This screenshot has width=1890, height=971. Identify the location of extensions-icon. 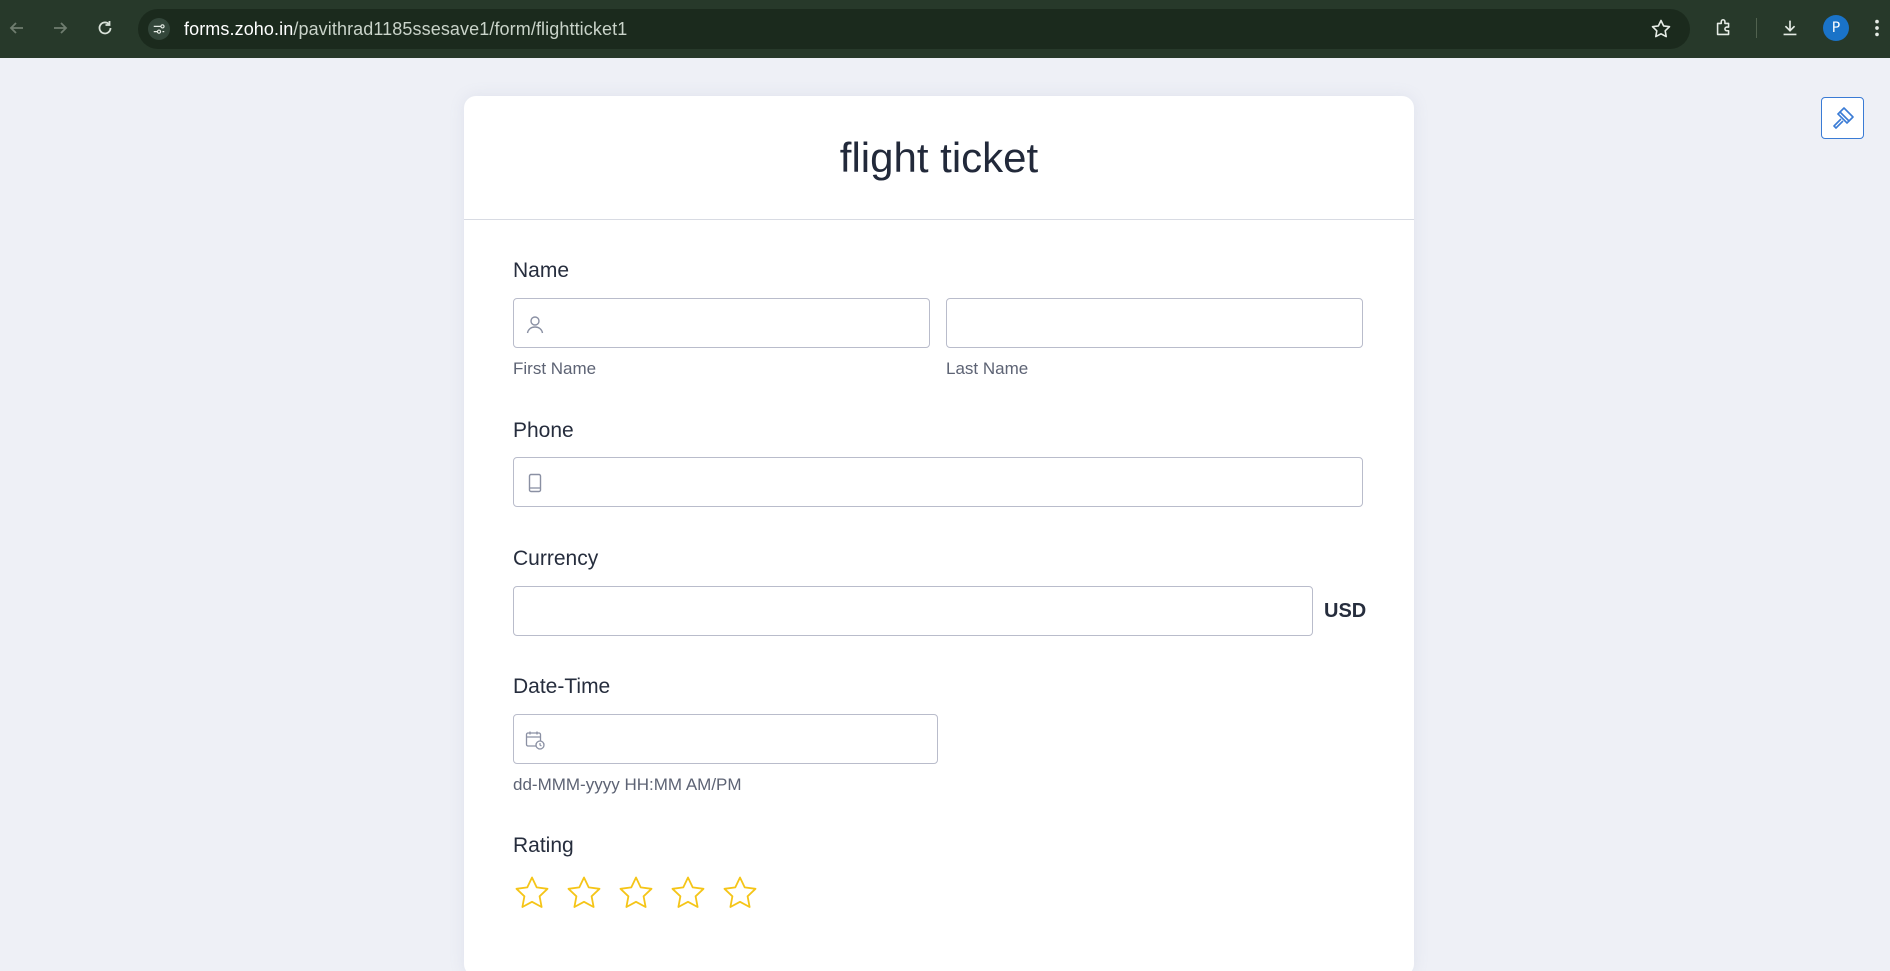
(1724, 28).